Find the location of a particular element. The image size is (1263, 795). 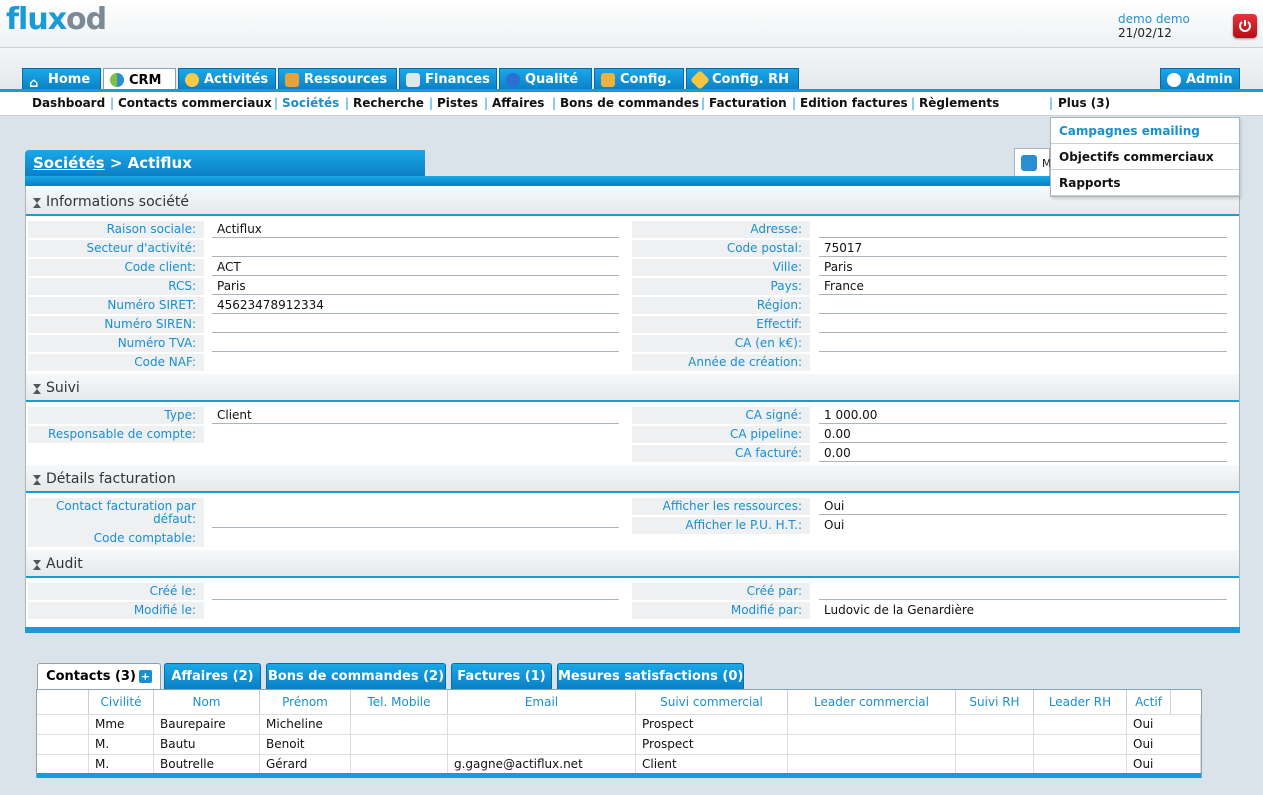

column-header-blank is located at coordinates (63, 702).